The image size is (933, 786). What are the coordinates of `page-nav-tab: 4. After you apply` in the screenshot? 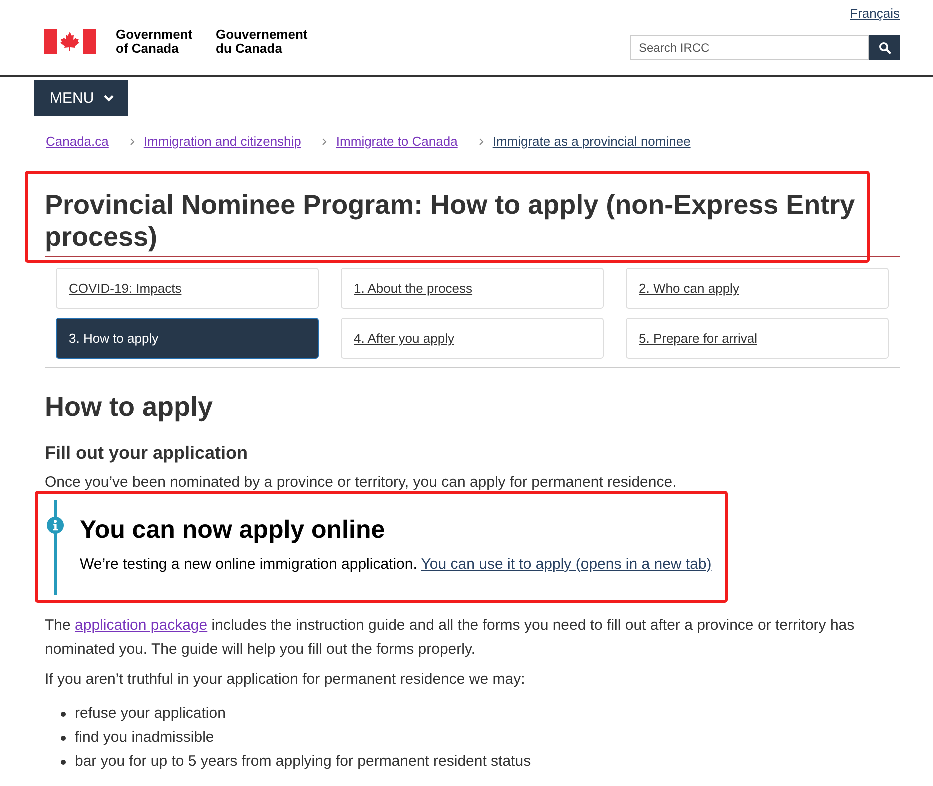 It's located at (472, 338).